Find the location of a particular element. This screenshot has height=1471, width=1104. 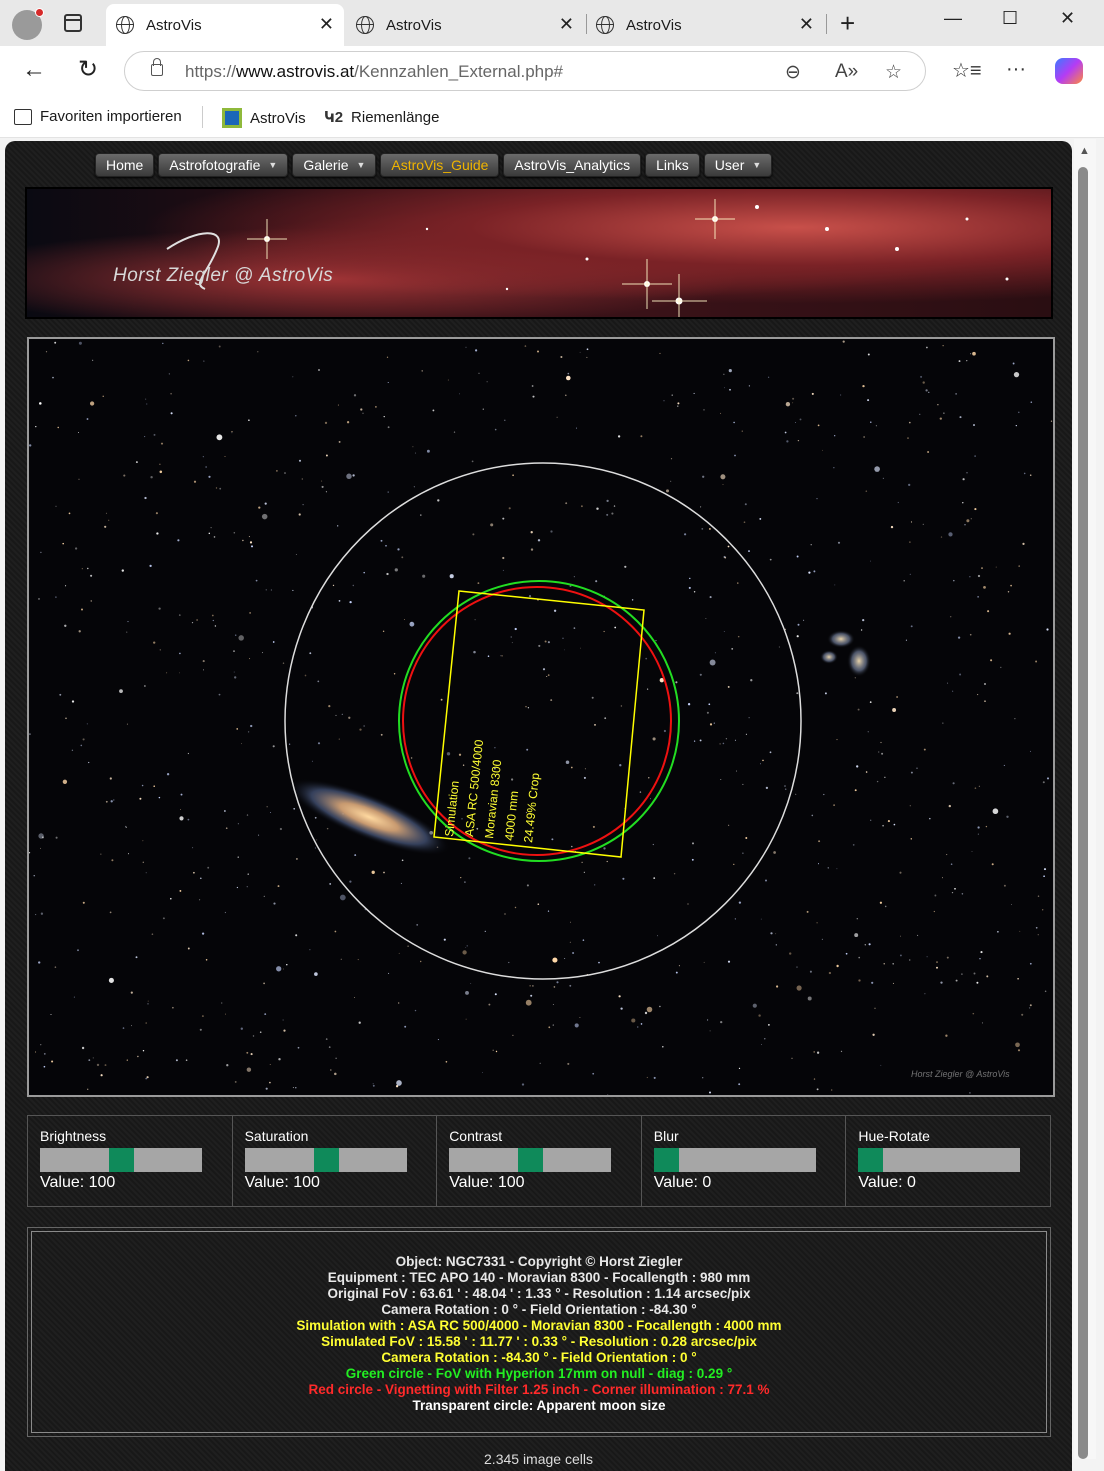

favorite-astrovis: AstroVis is located at coordinates (264, 118).